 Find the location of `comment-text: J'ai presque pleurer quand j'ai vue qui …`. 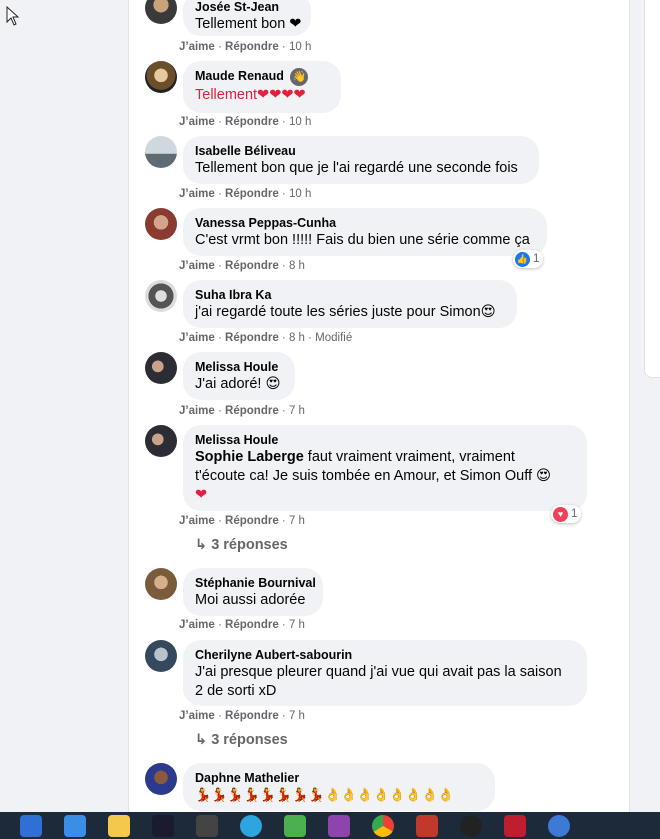

comment-text: J'ai presque pleurer quand j'ai vue qui … is located at coordinates (378, 672).